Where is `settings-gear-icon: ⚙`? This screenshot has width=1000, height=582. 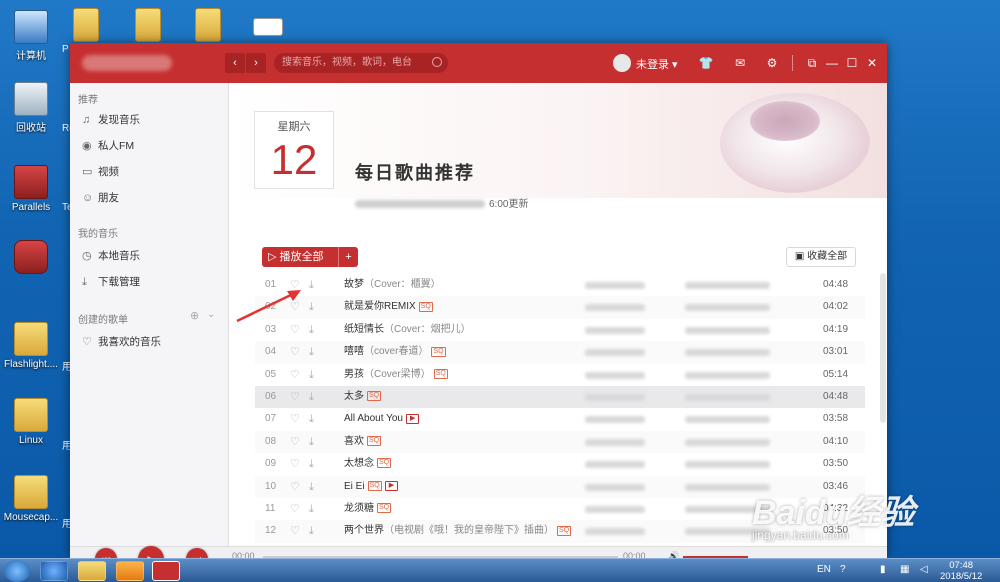
settings-gear-icon: ⚙ is located at coordinates (772, 63).